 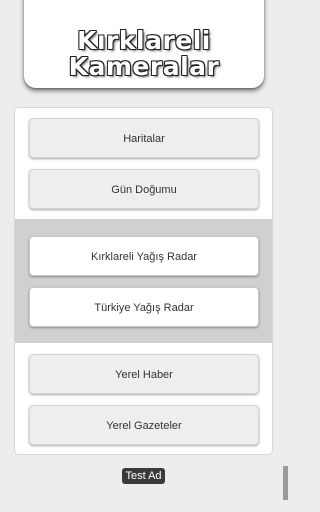 I want to click on test-ad-badge: Test Ad, so click(x=143, y=476).